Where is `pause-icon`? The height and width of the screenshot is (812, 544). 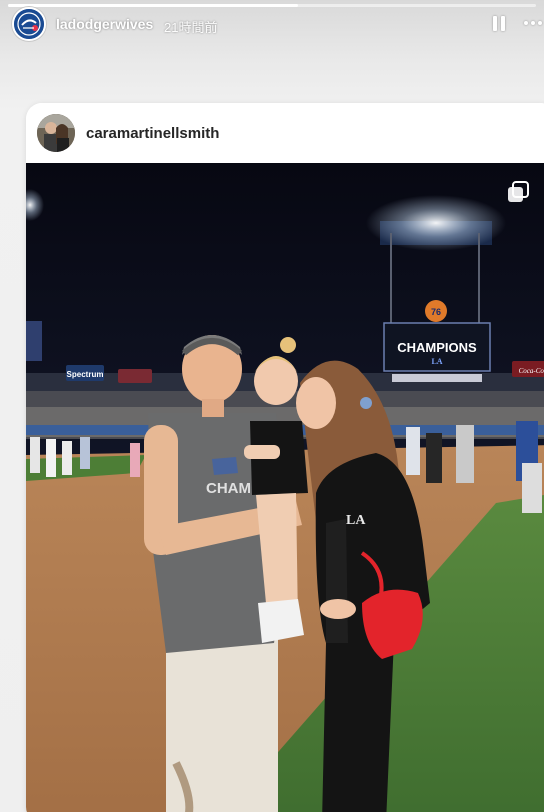 pause-icon is located at coordinates (499, 24).